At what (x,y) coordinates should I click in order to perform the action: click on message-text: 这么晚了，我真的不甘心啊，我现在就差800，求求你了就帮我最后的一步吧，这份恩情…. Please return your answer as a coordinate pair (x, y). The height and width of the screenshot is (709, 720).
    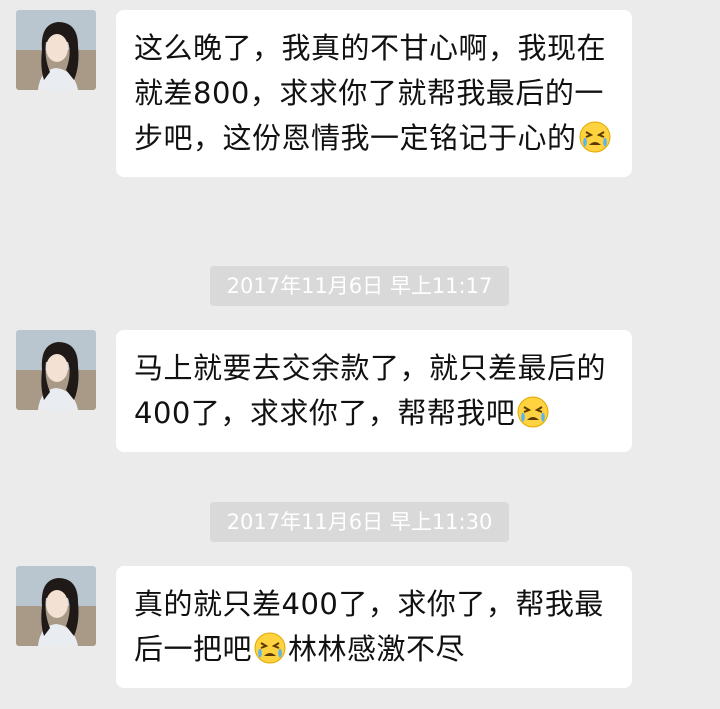
    Looking at the image, I should click on (374, 93).